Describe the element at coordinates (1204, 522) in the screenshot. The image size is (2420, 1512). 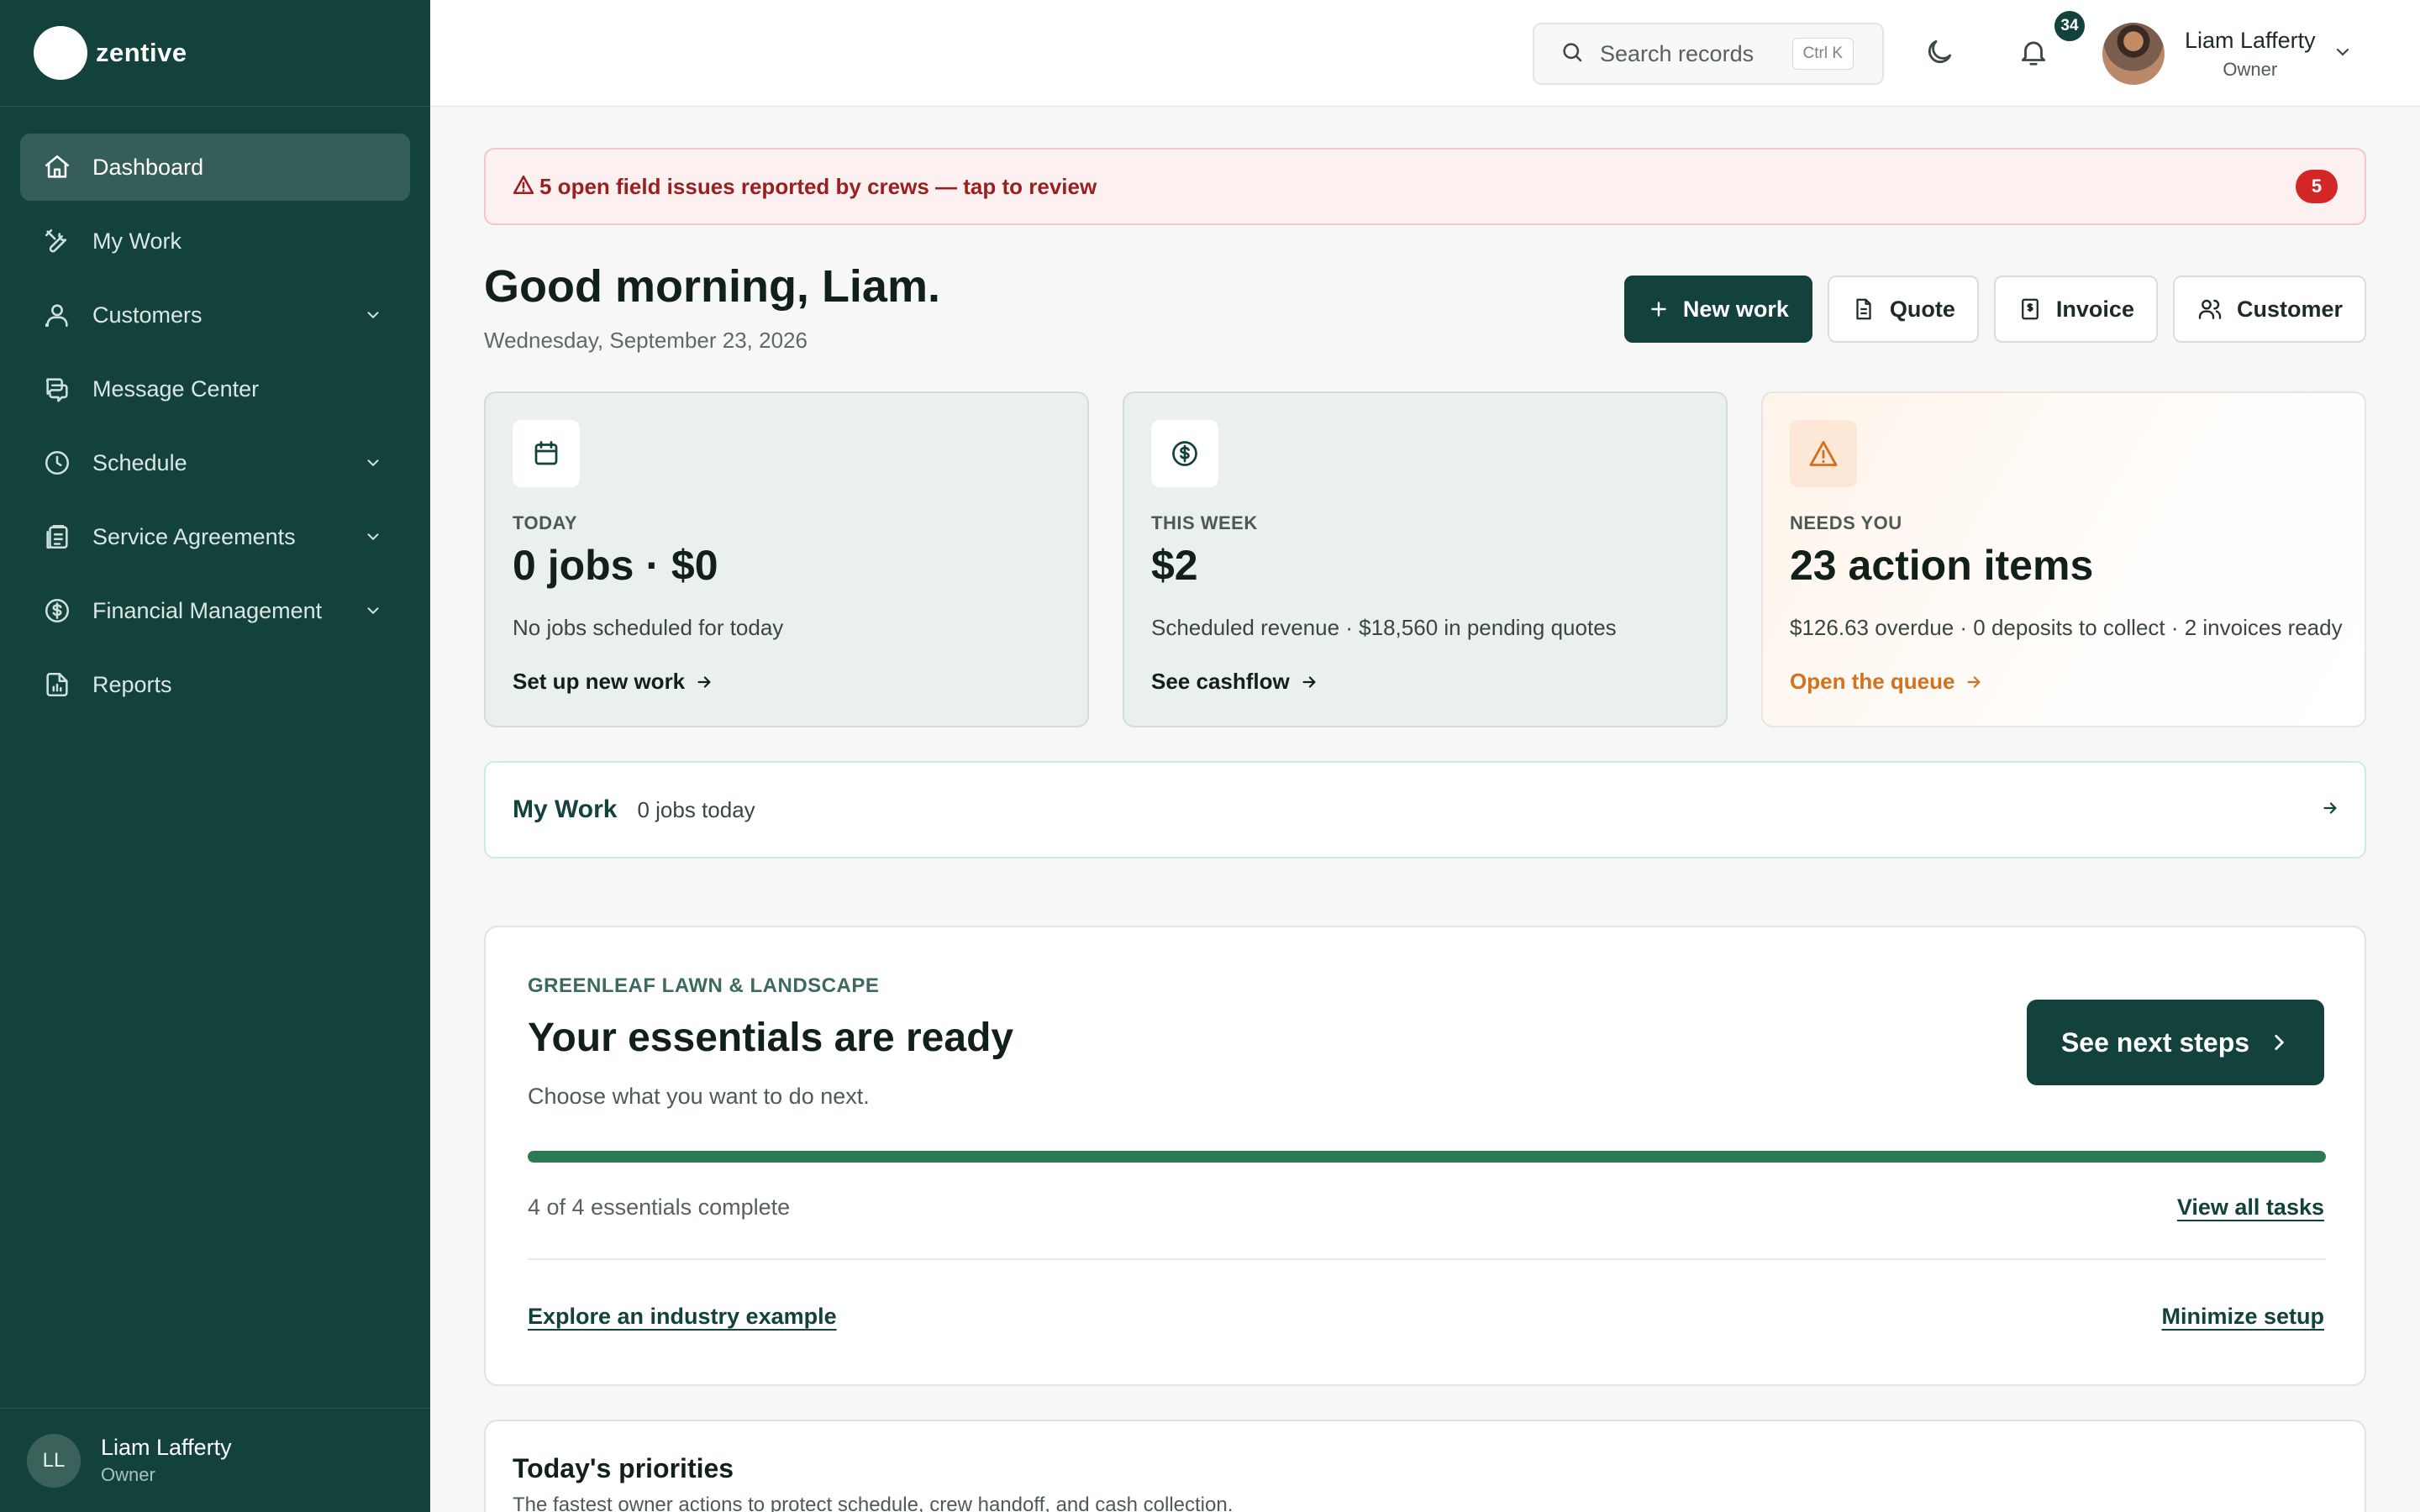
I see `card-kicker: THIS WEEK` at that location.